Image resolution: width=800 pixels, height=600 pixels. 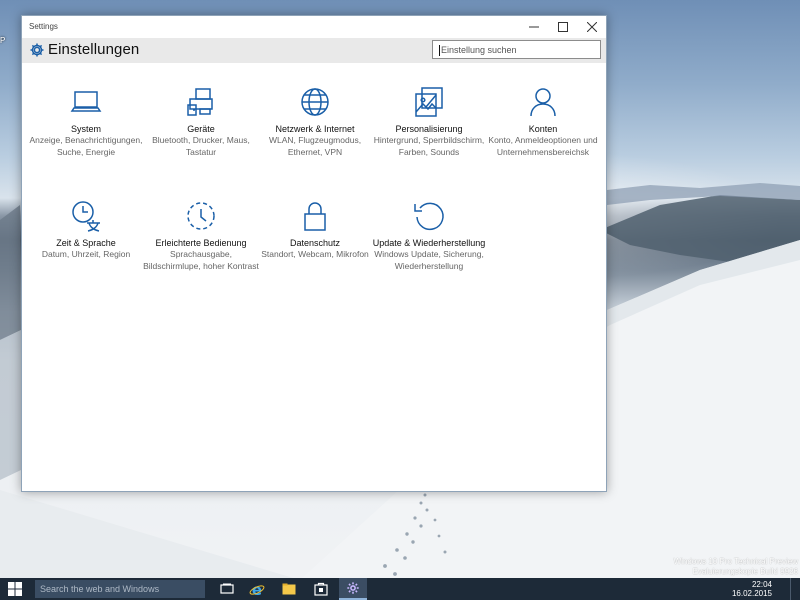 I want to click on paint-icon, so click(x=429, y=102).